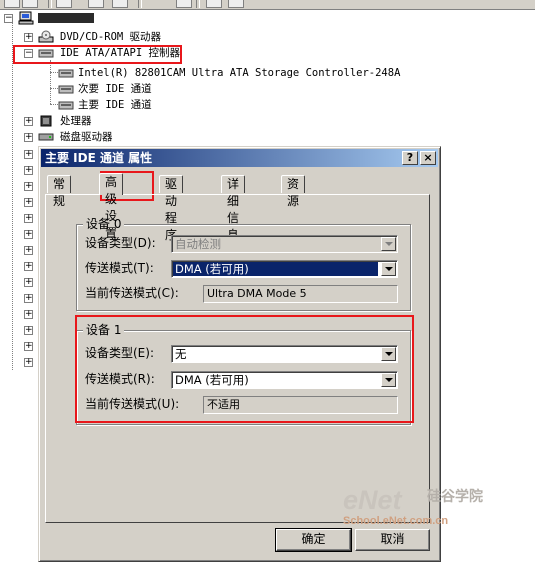 The height and width of the screenshot is (577, 535). Describe the element at coordinates (184, 4) in the screenshot. I see `help-button` at that location.